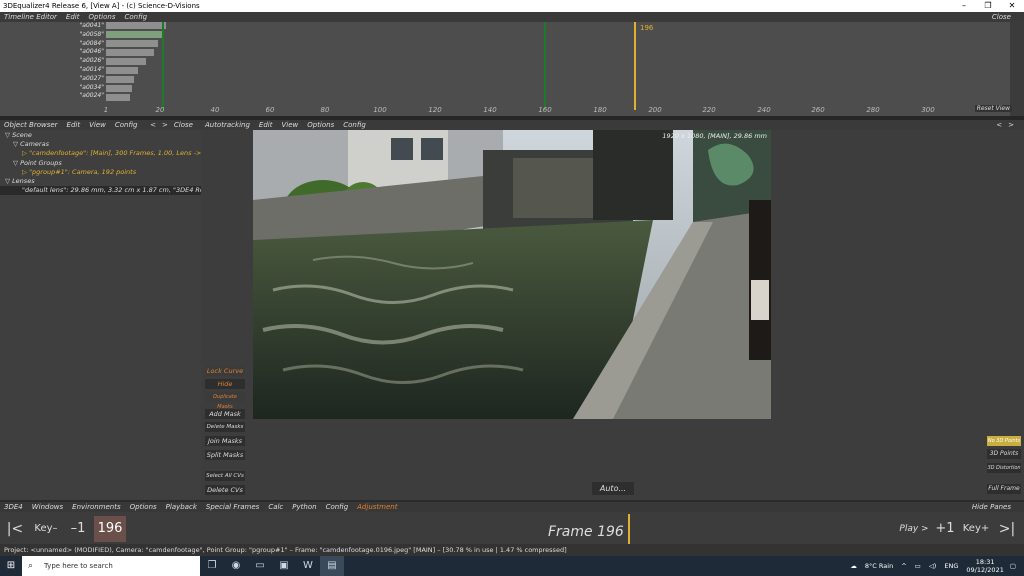  What do you see at coordinates (181, 507) in the screenshot?
I see `menu-playback: Playback` at bounding box center [181, 507].